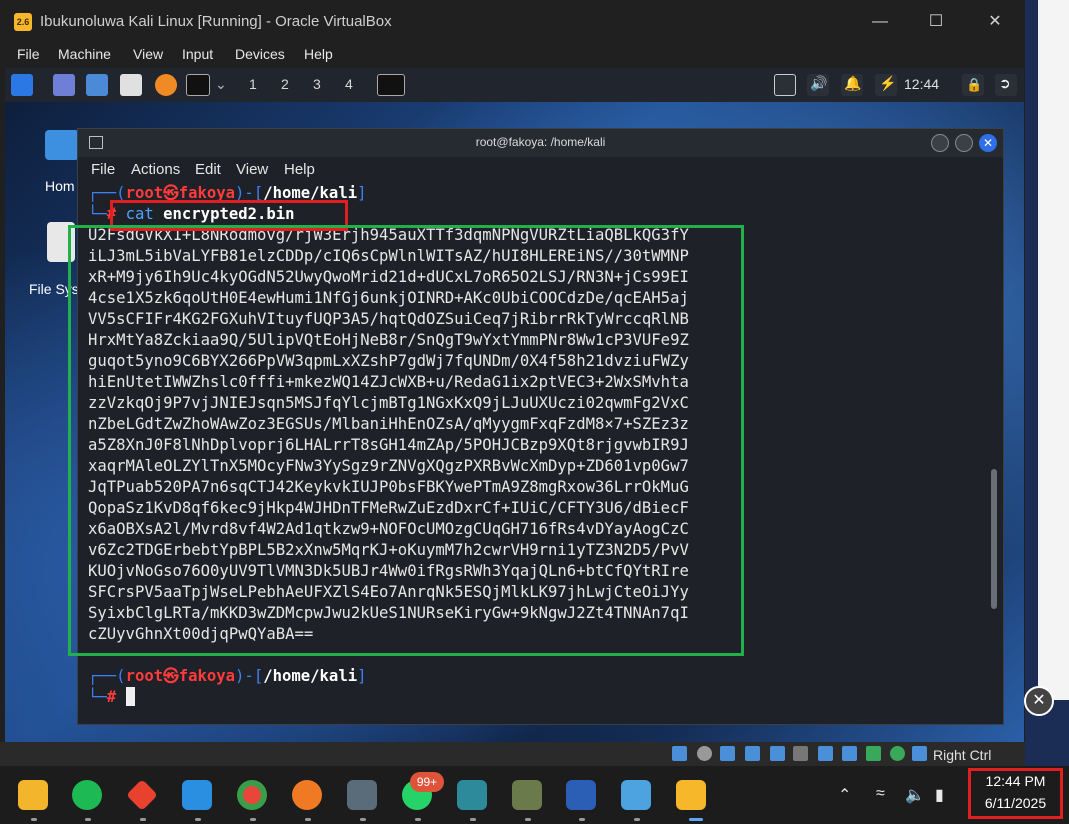  I want to click on terminal-scrollbar, so click(994, 539).